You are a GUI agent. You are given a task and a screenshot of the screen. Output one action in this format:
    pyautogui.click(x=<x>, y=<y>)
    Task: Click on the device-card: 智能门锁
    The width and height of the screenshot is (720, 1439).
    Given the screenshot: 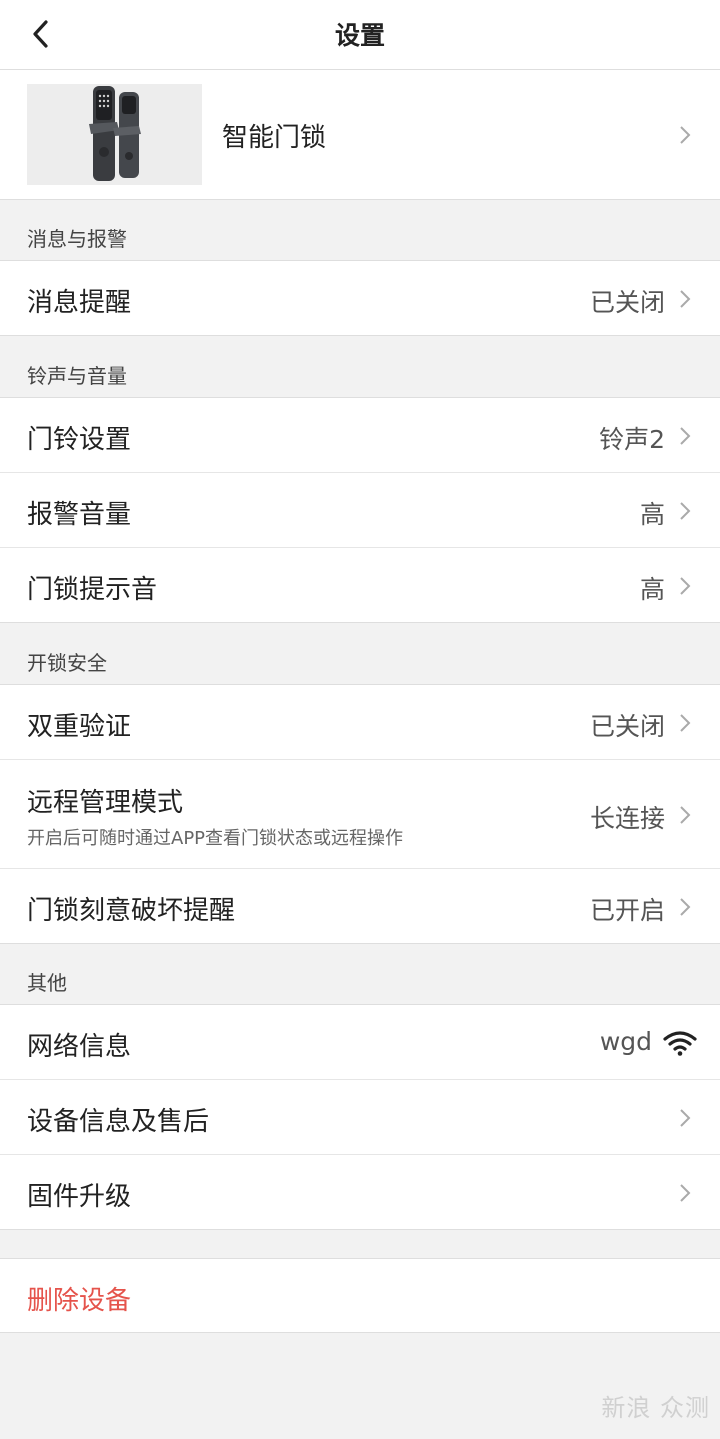 What is the action you would take?
    pyautogui.click(x=360, y=135)
    